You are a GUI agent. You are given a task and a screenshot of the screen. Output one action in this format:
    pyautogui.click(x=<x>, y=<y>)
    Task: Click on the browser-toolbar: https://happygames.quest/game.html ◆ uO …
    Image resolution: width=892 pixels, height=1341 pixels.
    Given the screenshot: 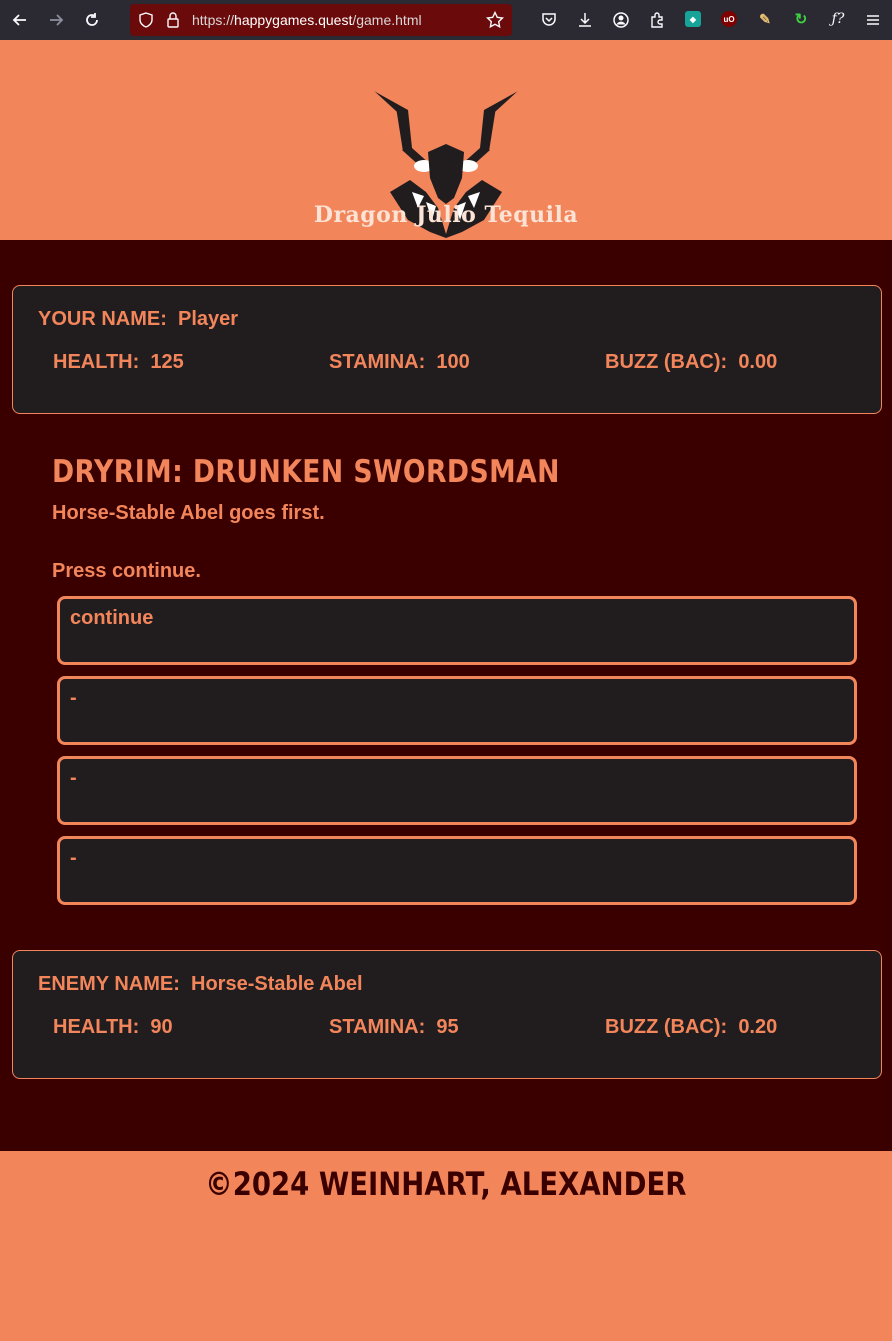 What is the action you would take?
    pyautogui.click(x=446, y=20)
    